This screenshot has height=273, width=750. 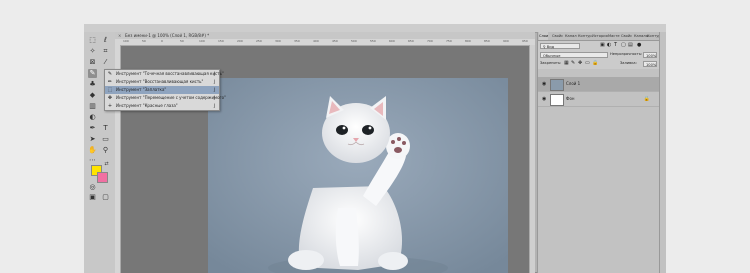 I want to click on filter-type-icon: T, so click(x=615, y=45).